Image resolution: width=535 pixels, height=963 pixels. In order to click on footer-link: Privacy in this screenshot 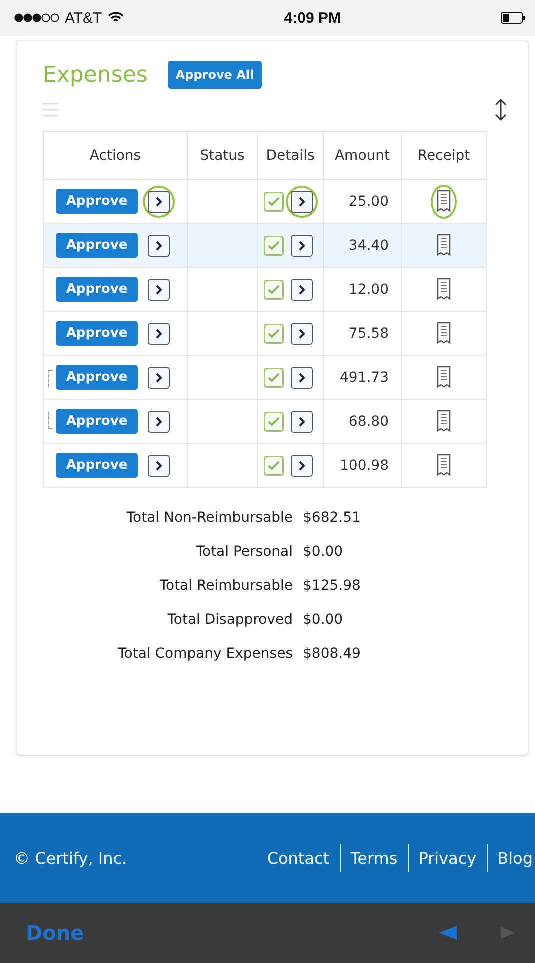, I will do `click(447, 858)`.